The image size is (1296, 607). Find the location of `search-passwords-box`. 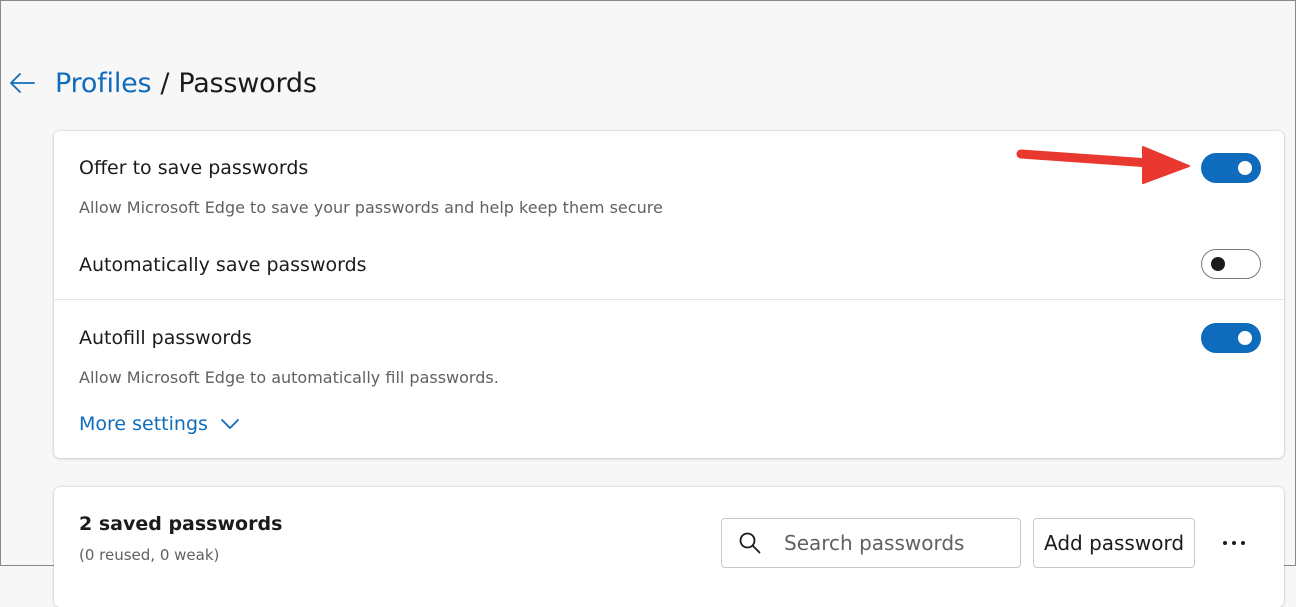

search-passwords-box is located at coordinates (871, 543).